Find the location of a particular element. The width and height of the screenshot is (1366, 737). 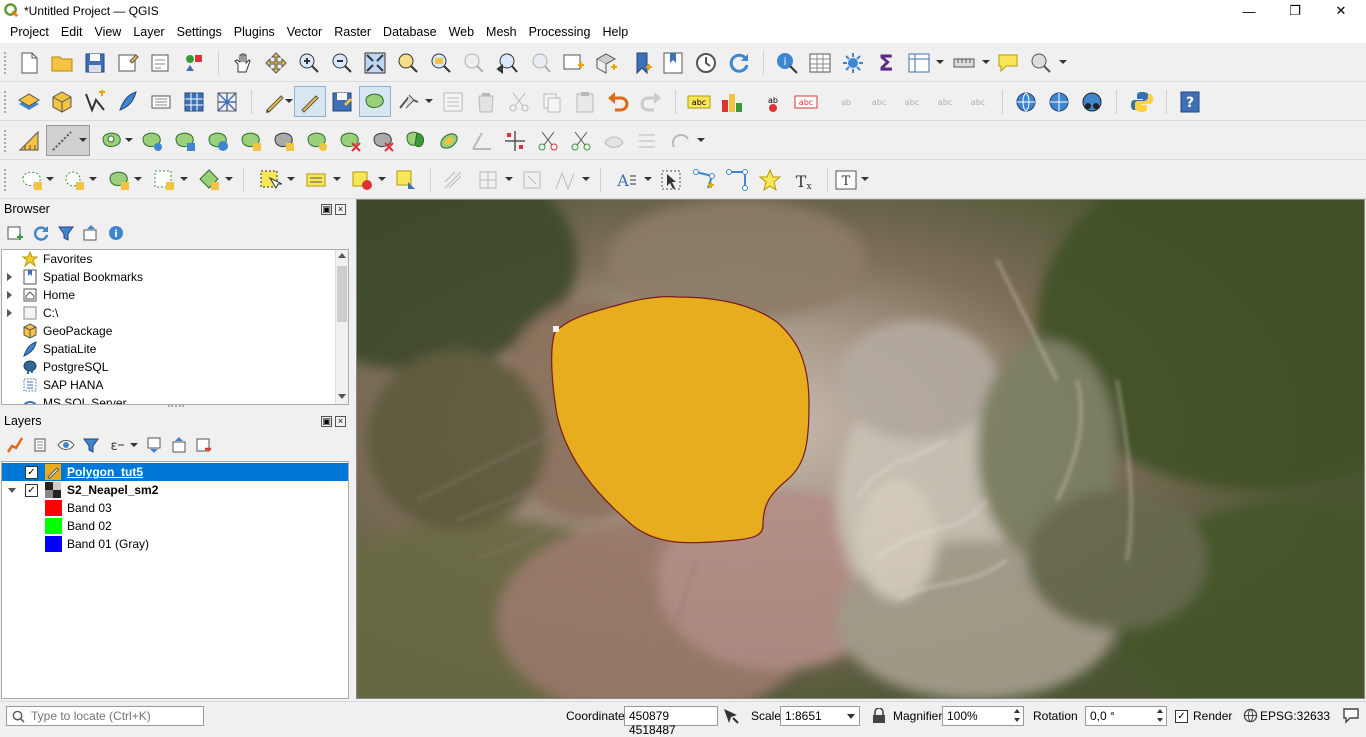

rotate-features-icon is located at coordinates (647, 141).